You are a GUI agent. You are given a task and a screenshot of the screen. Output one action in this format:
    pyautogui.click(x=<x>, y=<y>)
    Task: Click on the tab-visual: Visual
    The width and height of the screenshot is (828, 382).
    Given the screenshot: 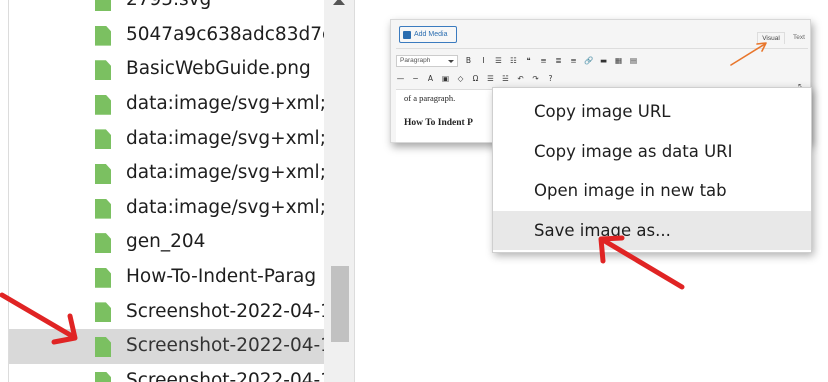 What is the action you would take?
    pyautogui.click(x=771, y=38)
    